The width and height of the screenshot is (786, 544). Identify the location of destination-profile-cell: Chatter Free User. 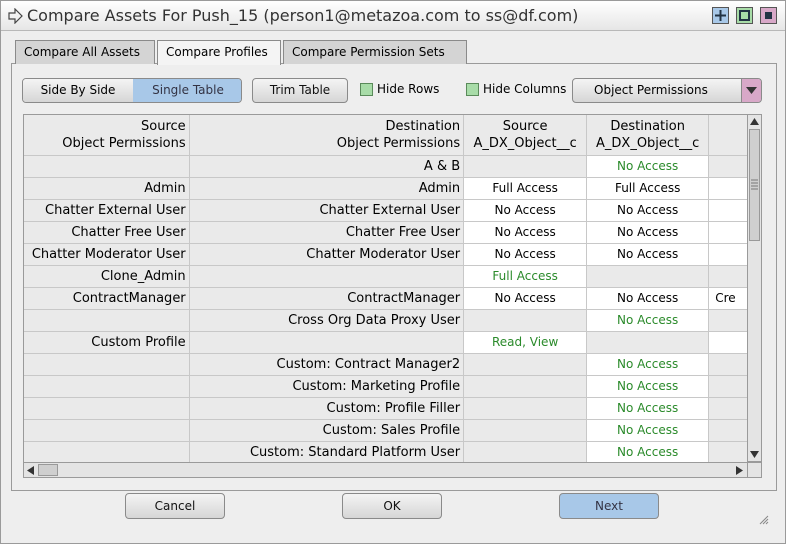
(327, 232).